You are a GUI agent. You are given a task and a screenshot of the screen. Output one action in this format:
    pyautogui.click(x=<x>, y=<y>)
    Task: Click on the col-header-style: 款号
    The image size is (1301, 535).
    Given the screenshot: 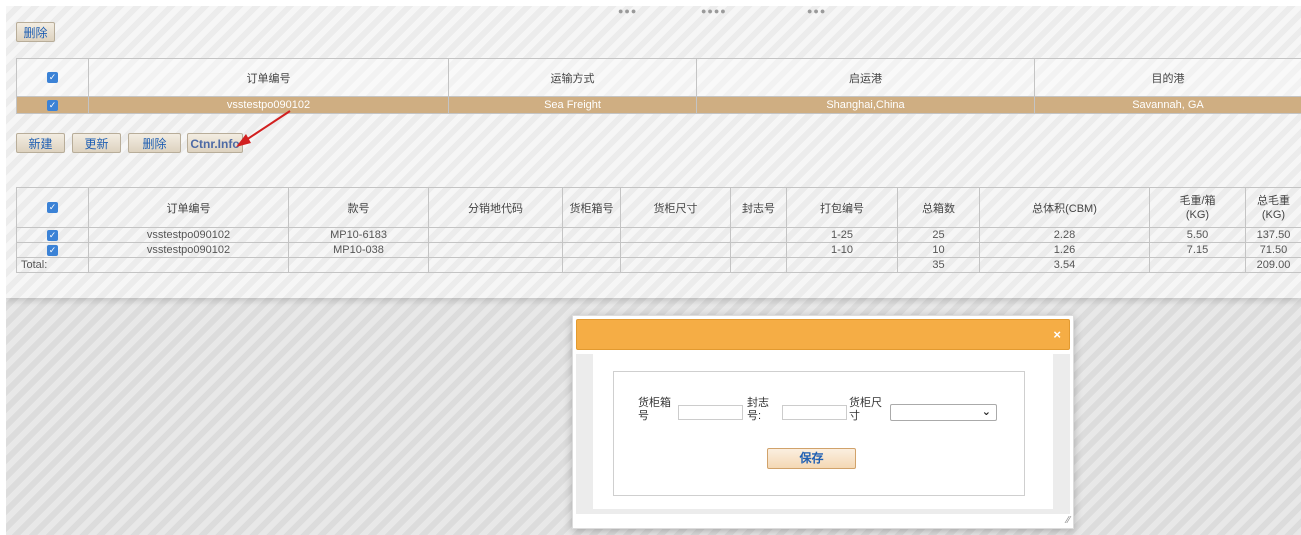 What is the action you would take?
    pyautogui.click(x=358, y=207)
    